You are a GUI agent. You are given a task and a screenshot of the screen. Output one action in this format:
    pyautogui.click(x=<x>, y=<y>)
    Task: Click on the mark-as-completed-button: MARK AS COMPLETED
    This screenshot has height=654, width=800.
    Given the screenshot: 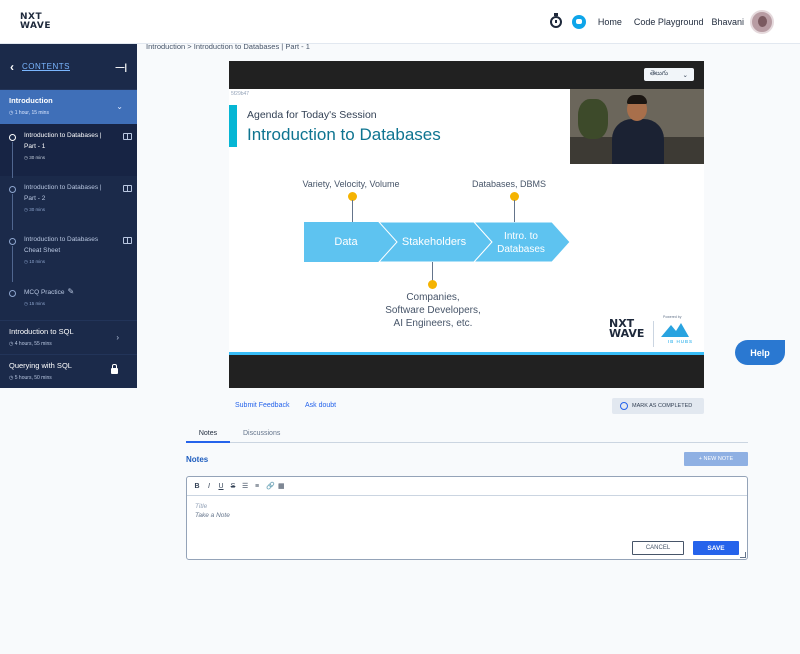 What is the action you would take?
    pyautogui.click(x=658, y=406)
    